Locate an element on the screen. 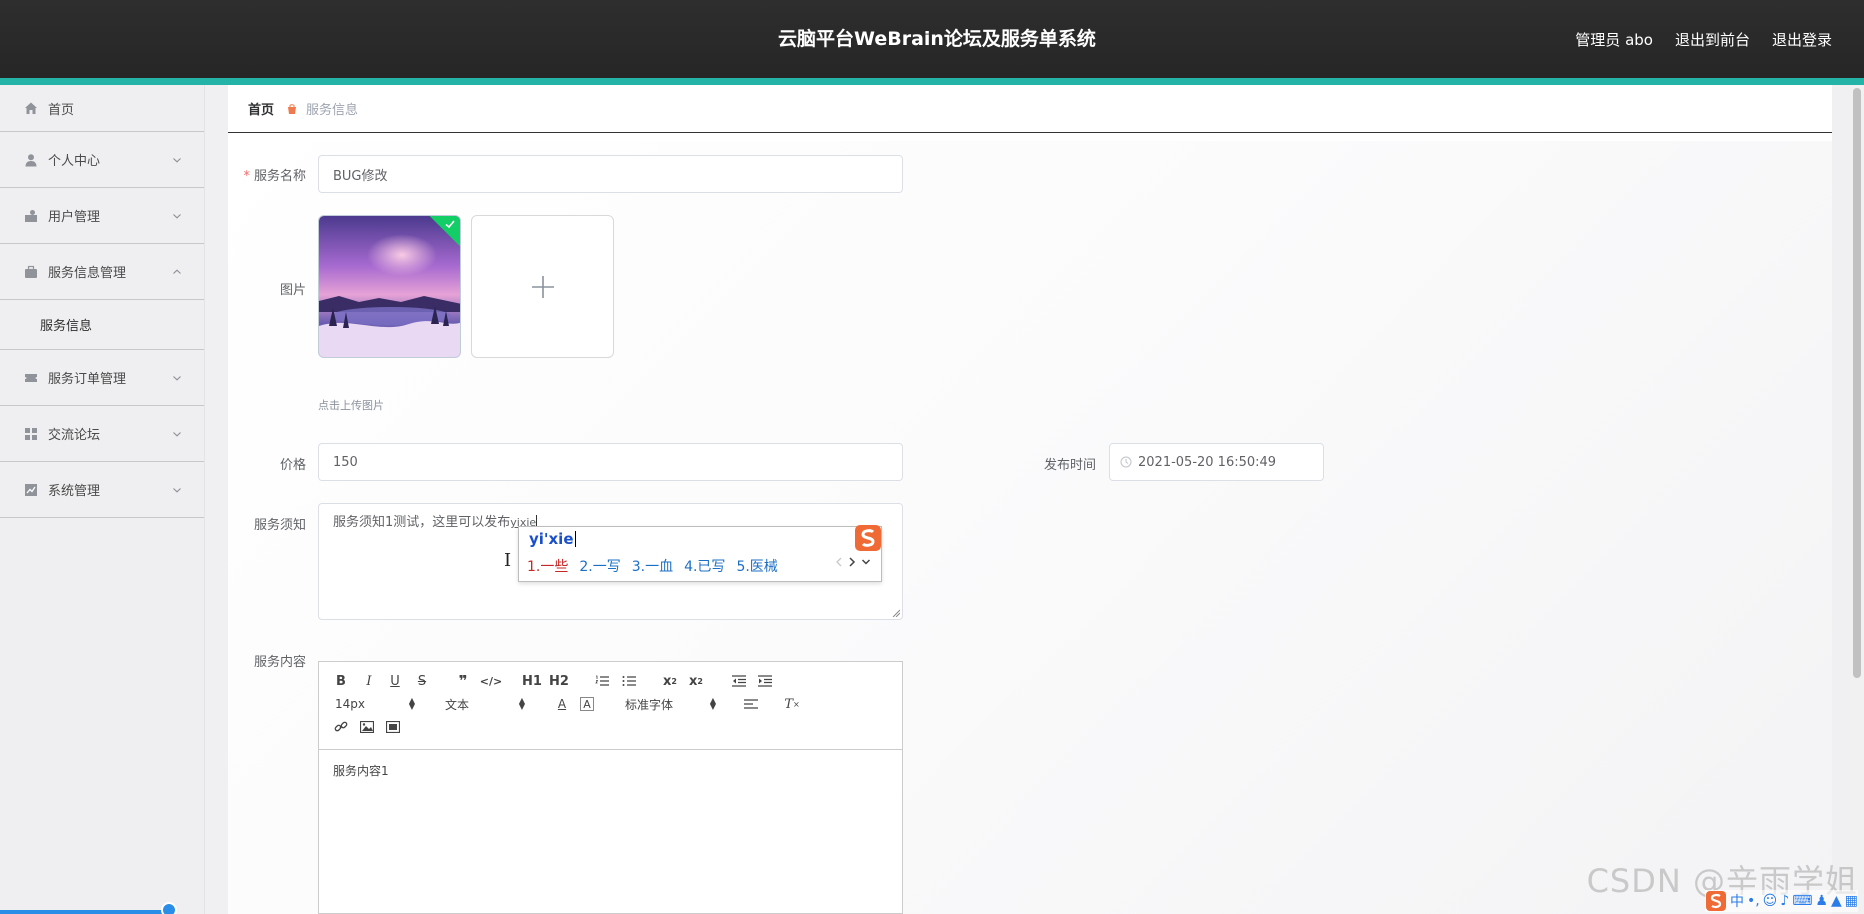 The height and width of the screenshot is (914, 1864). expand-icon is located at coordinates (866, 562).